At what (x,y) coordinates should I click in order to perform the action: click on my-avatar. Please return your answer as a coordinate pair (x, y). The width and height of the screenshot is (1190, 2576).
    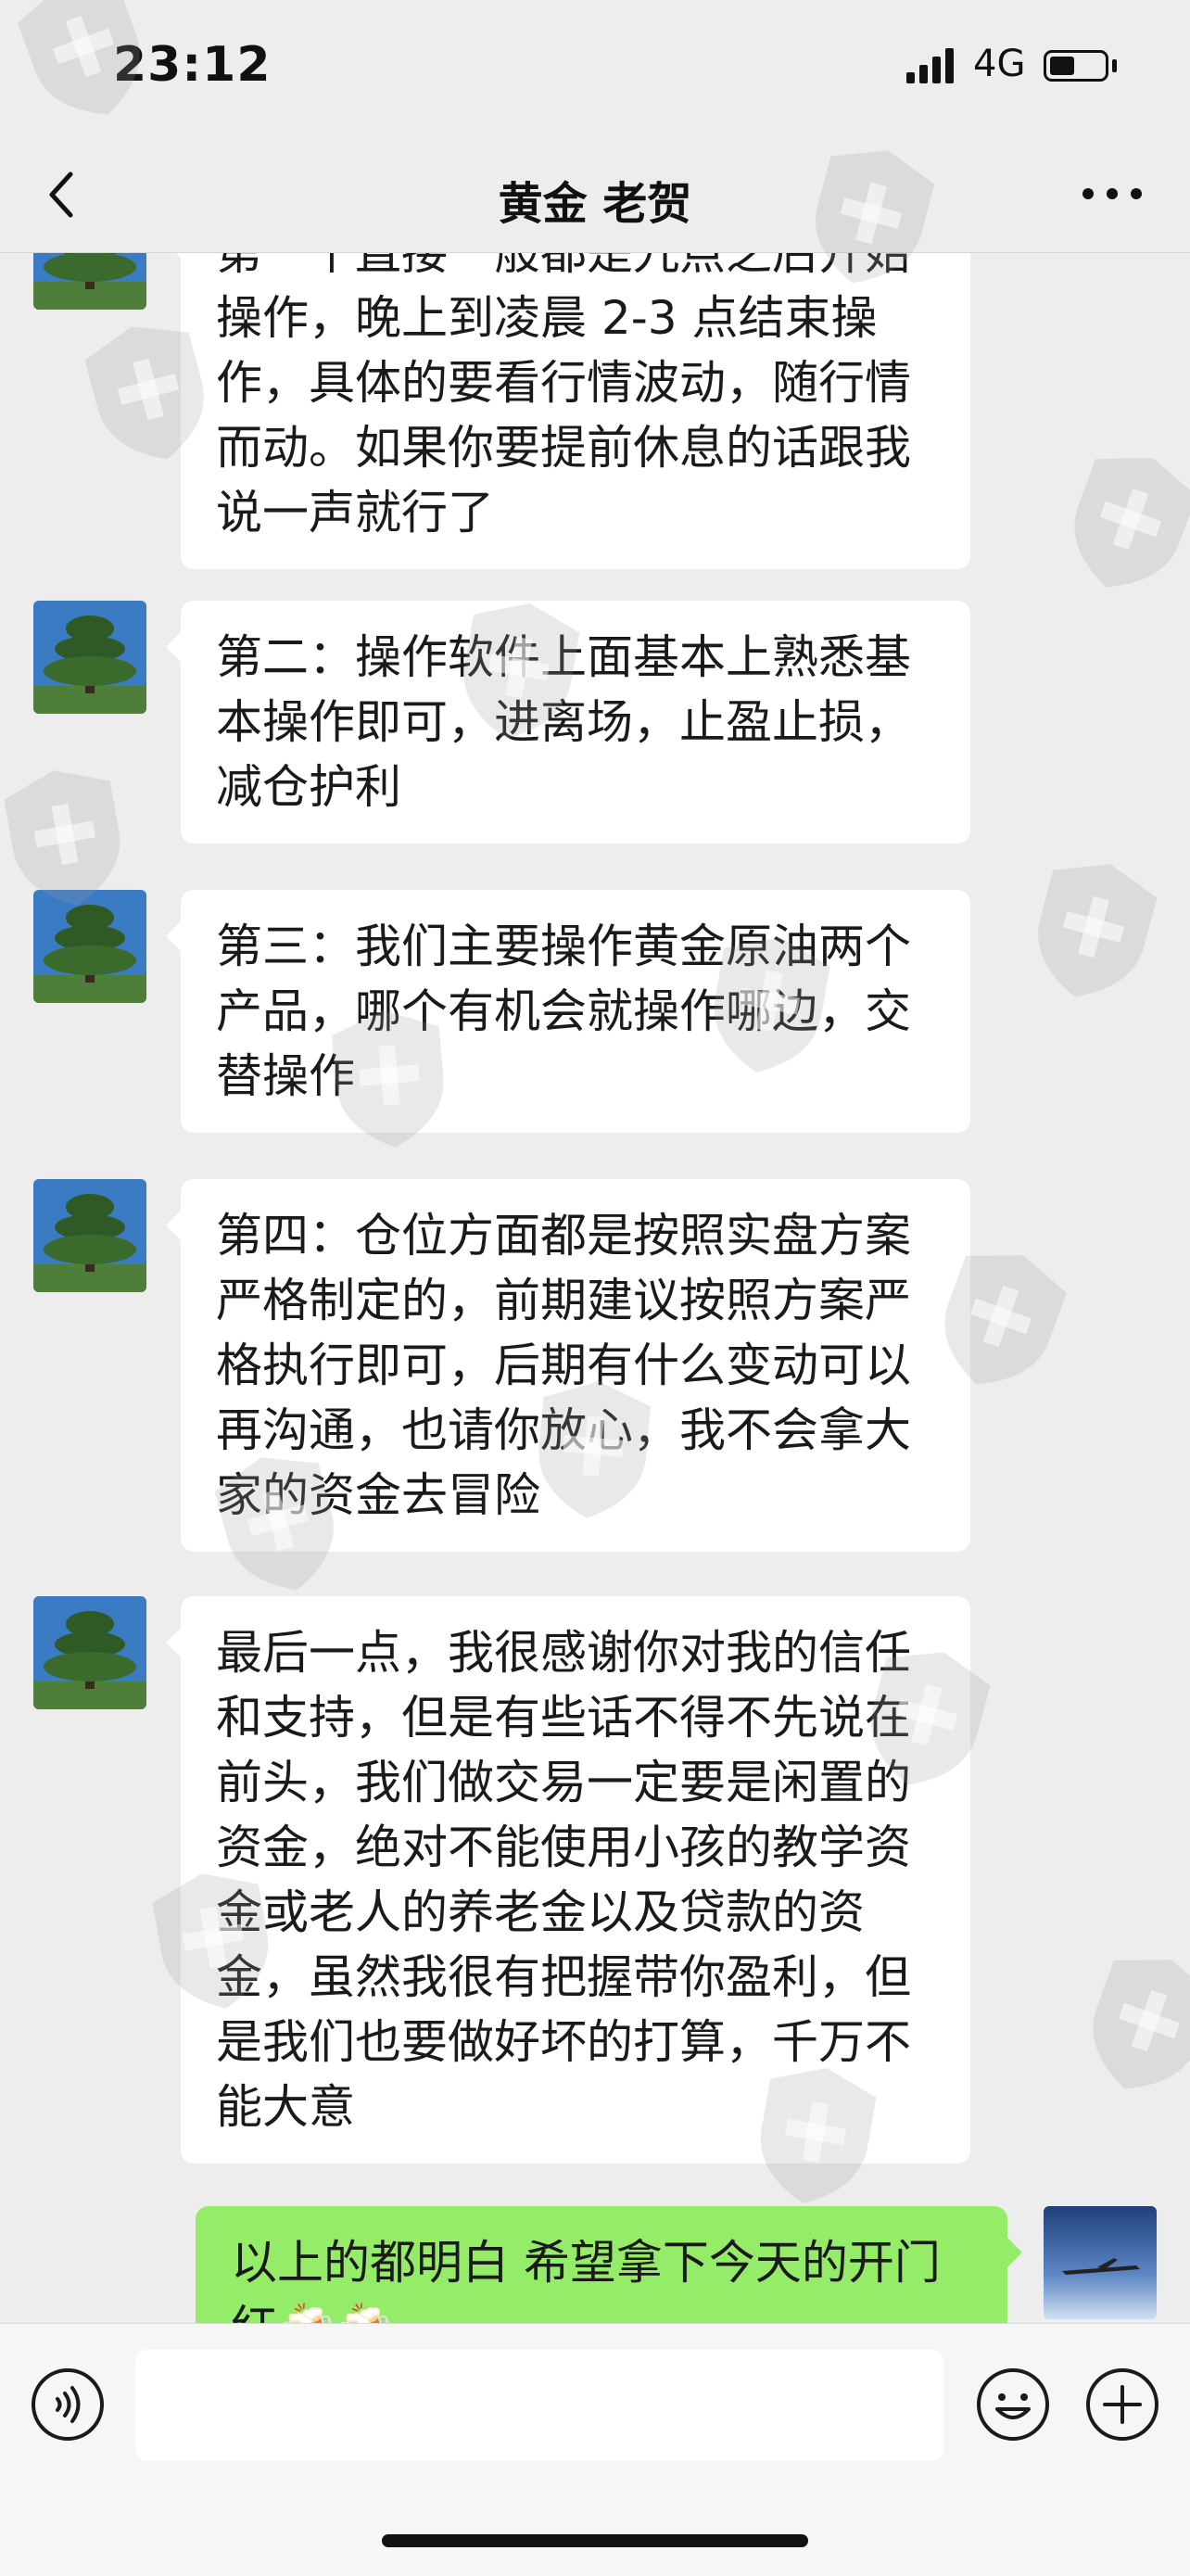
    Looking at the image, I should click on (1100, 2262).